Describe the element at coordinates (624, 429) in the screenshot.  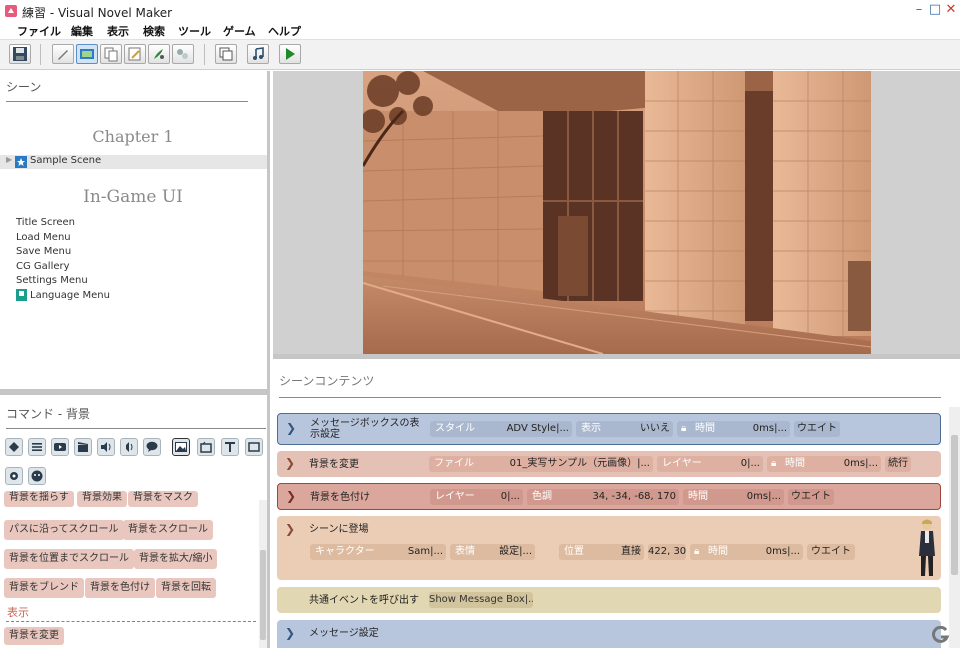
I see `param-visible: 表示 いいえ` at that location.